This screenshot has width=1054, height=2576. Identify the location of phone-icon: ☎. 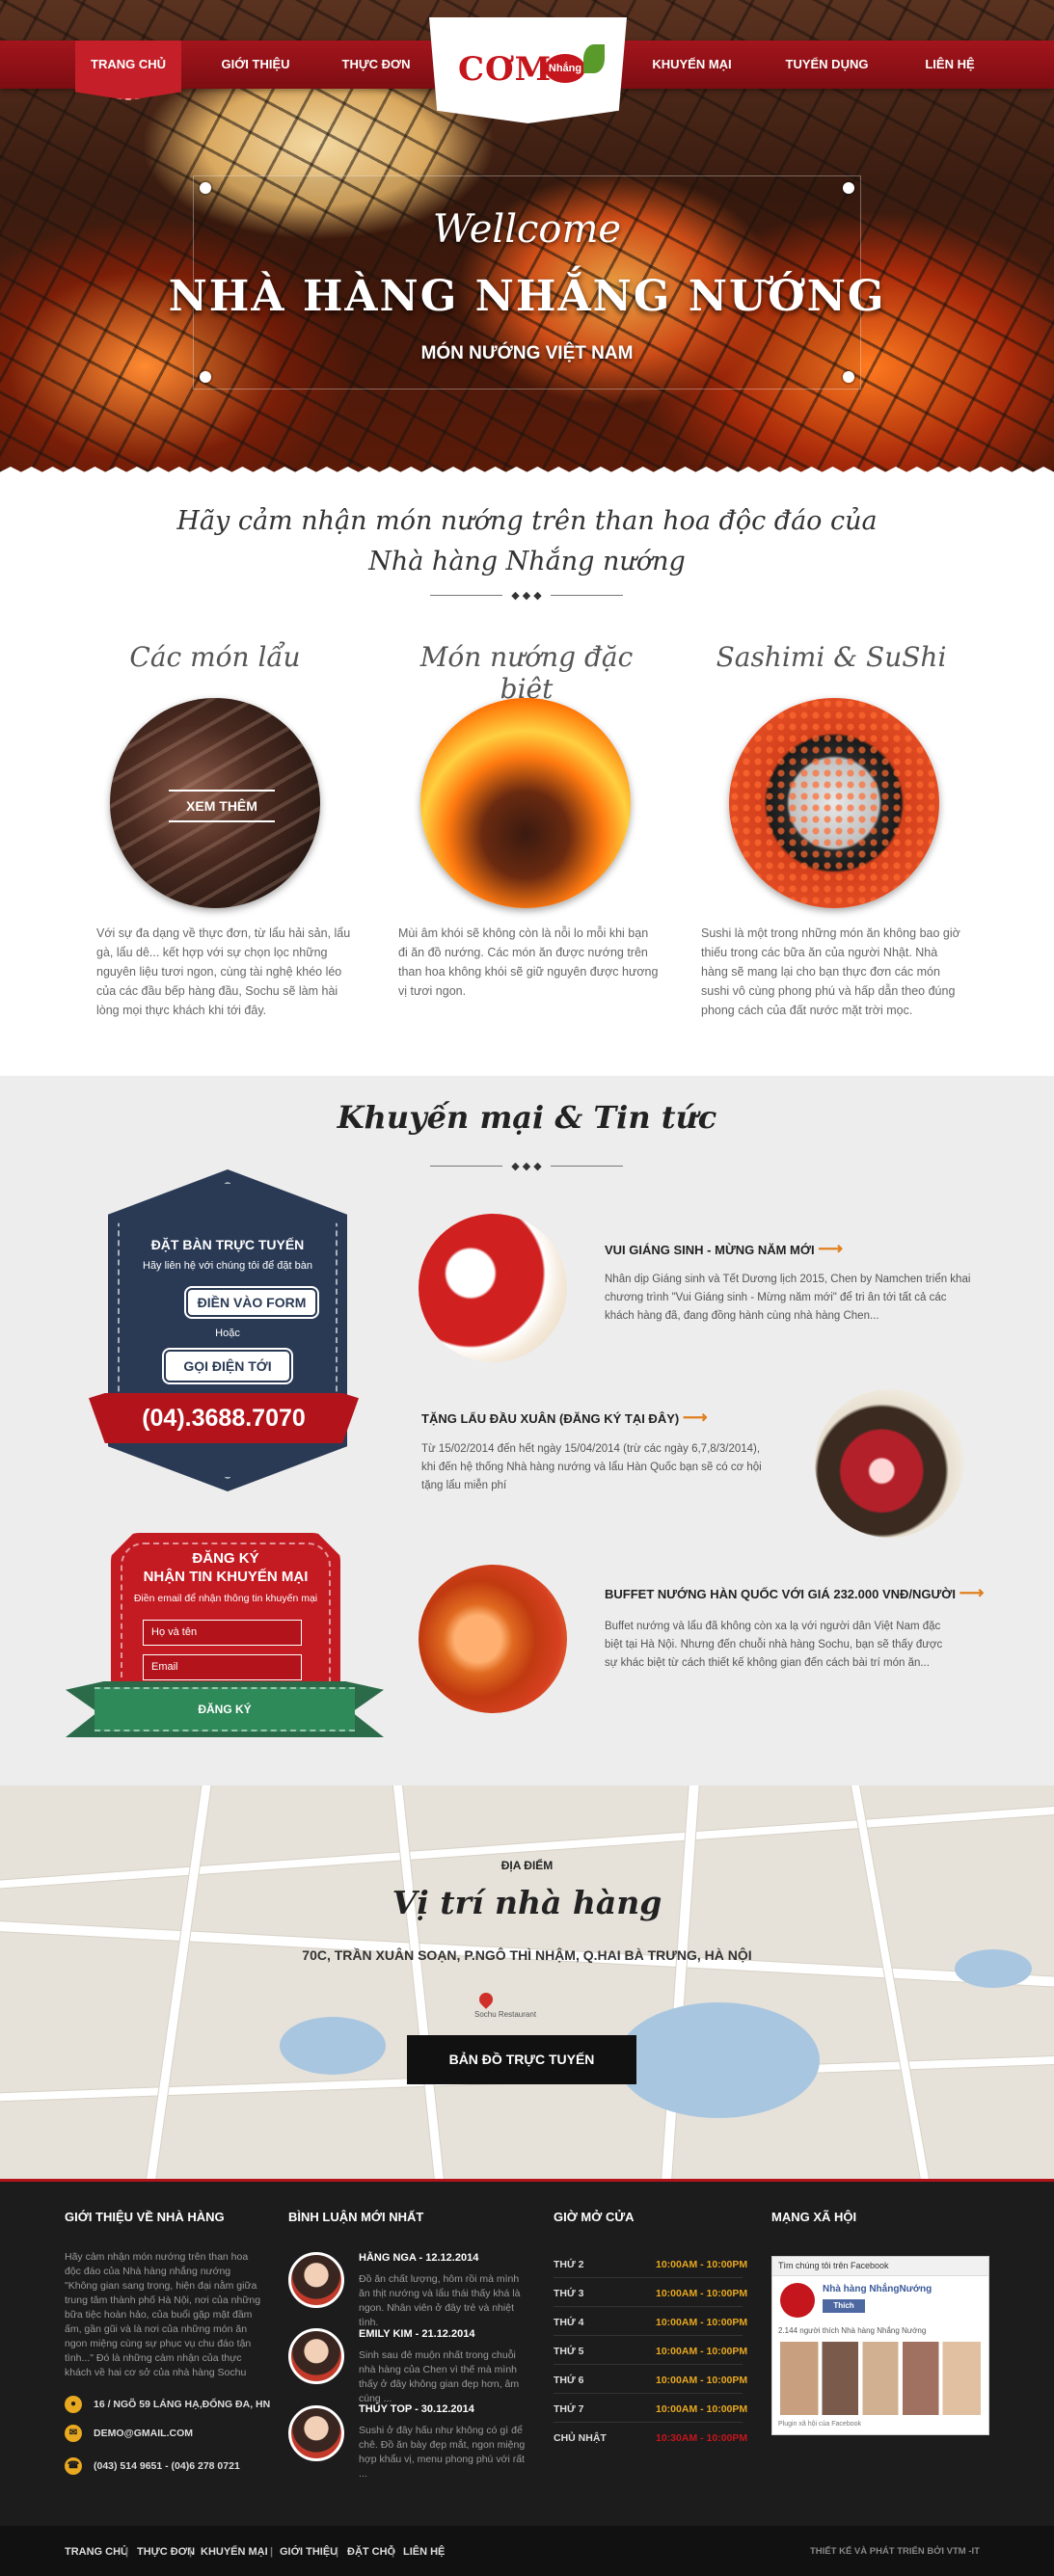
(74, 2466).